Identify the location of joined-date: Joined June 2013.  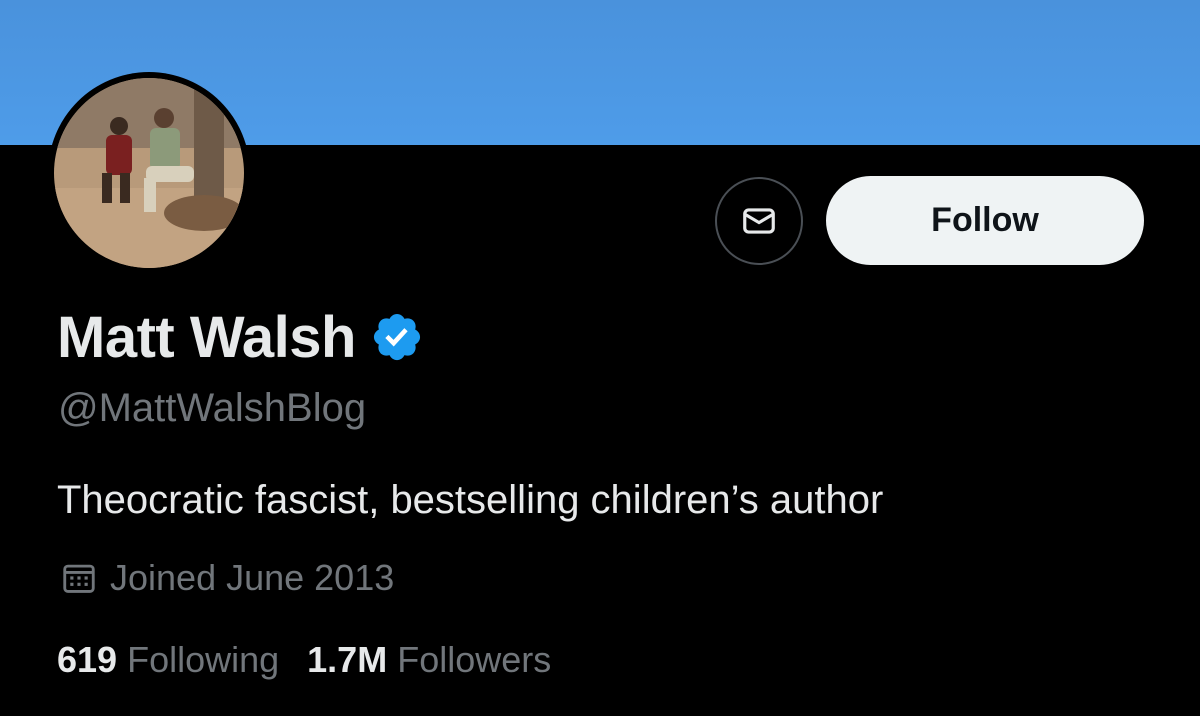
(252, 577).